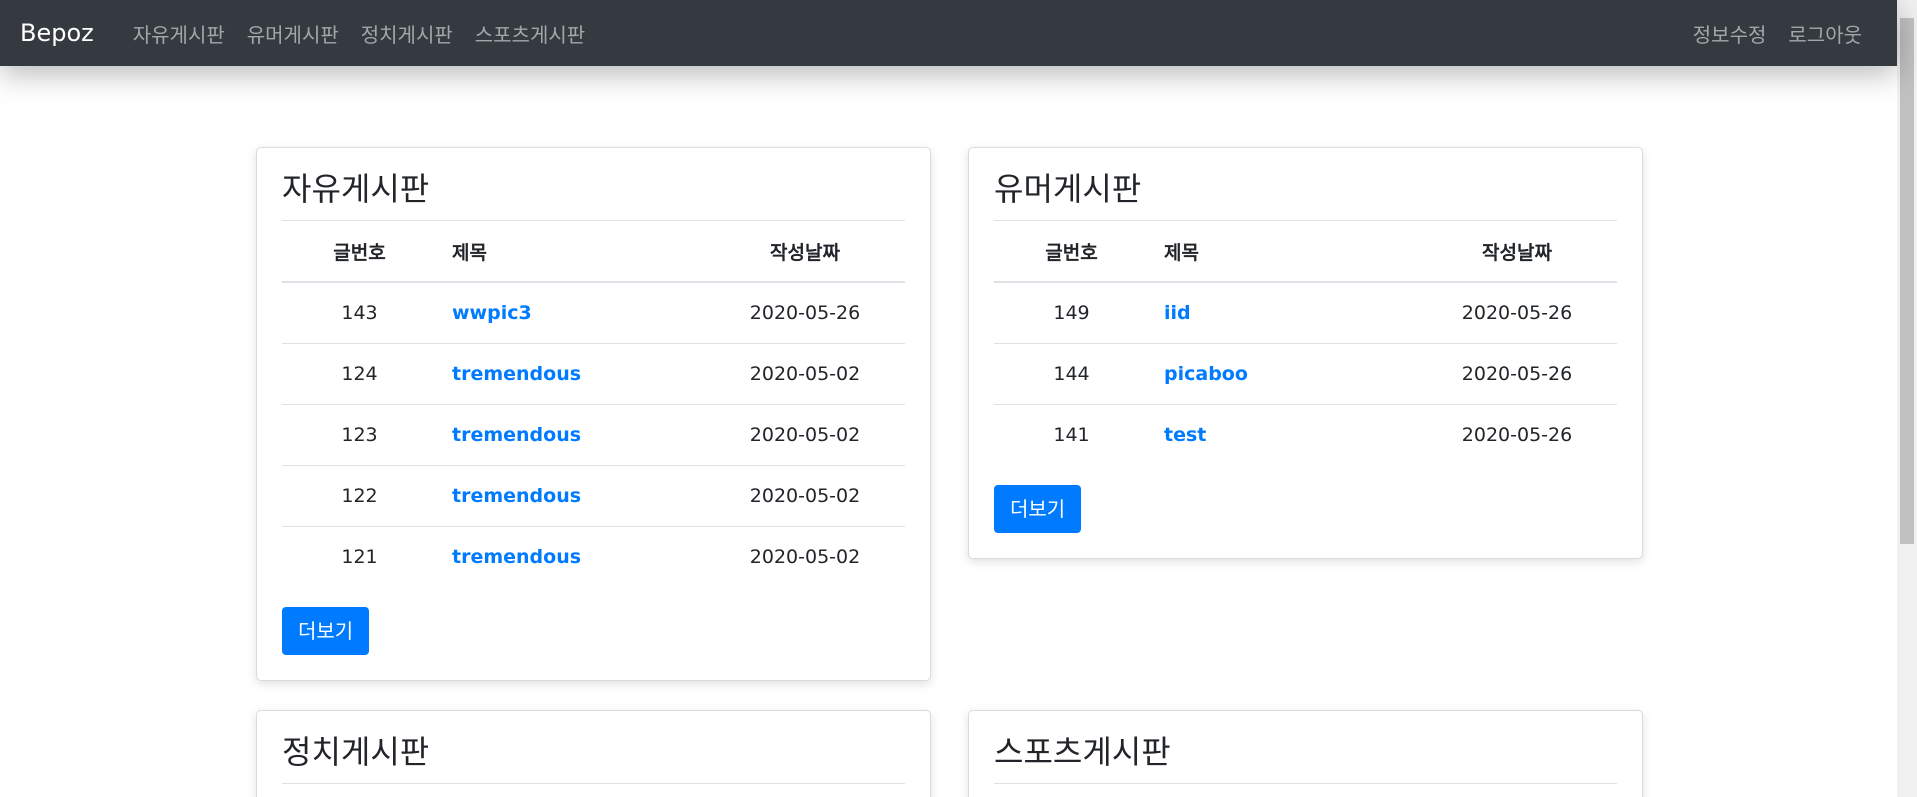  Describe the element at coordinates (1071, 434) in the screenshot. I see `post-number: 141` at that location.